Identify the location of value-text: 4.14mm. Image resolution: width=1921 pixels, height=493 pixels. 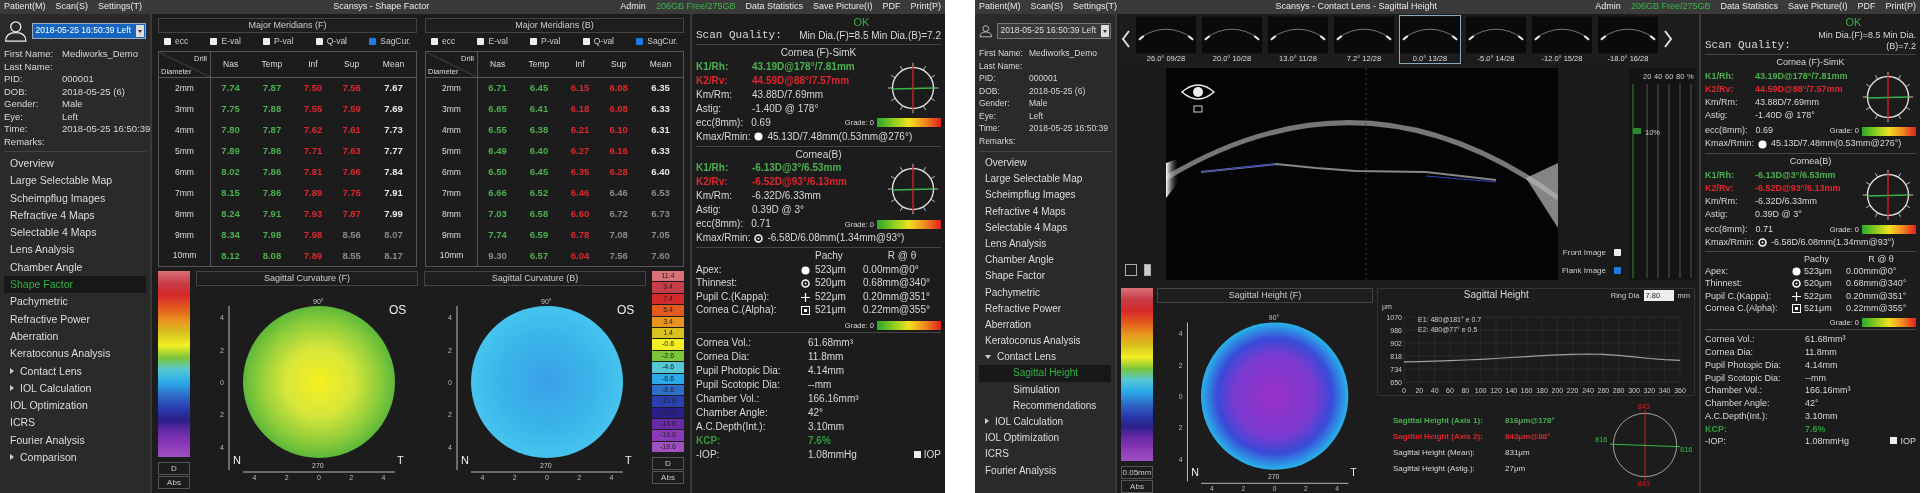
(1822, 365).